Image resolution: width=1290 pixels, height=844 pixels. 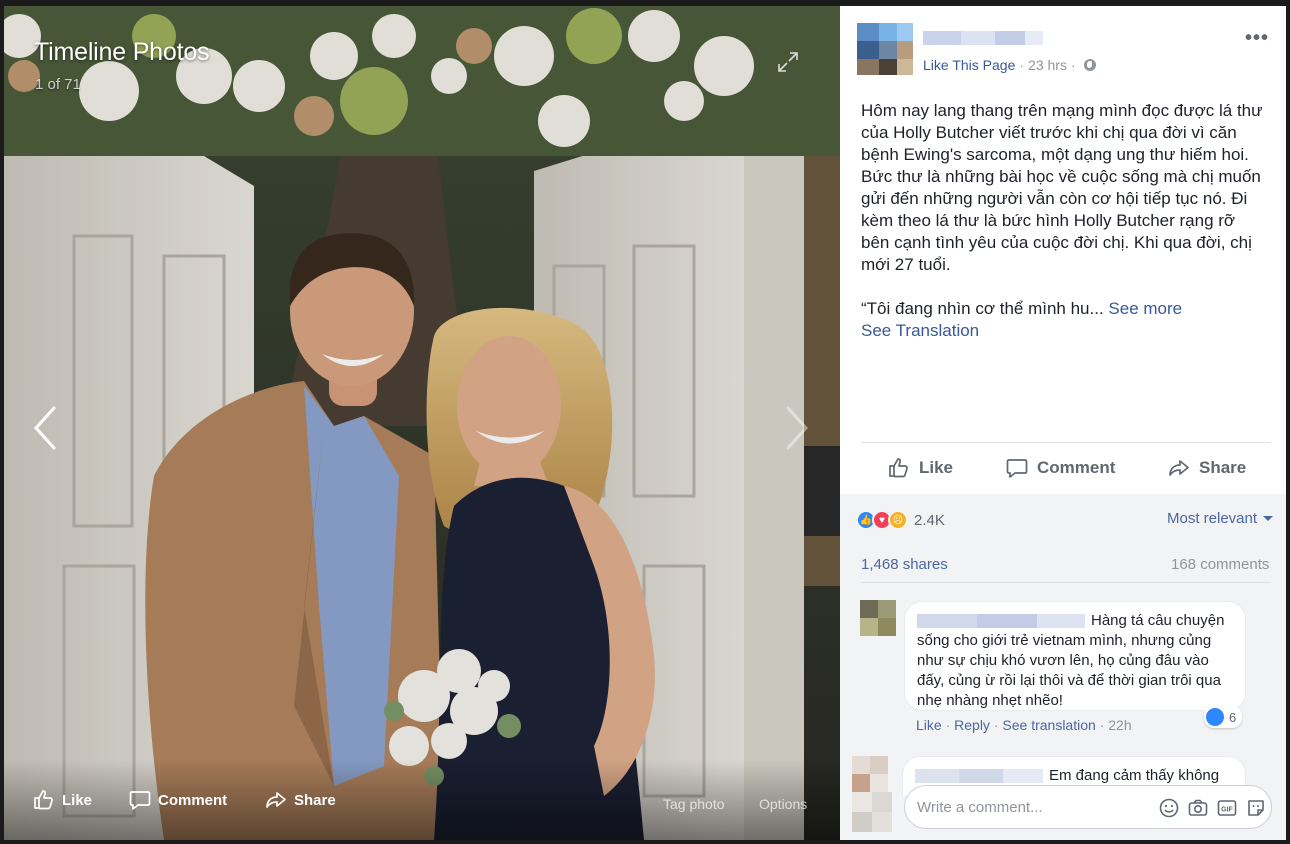 I want to click on post-actions: Like Comment Share, so click(x=1066, y=470).